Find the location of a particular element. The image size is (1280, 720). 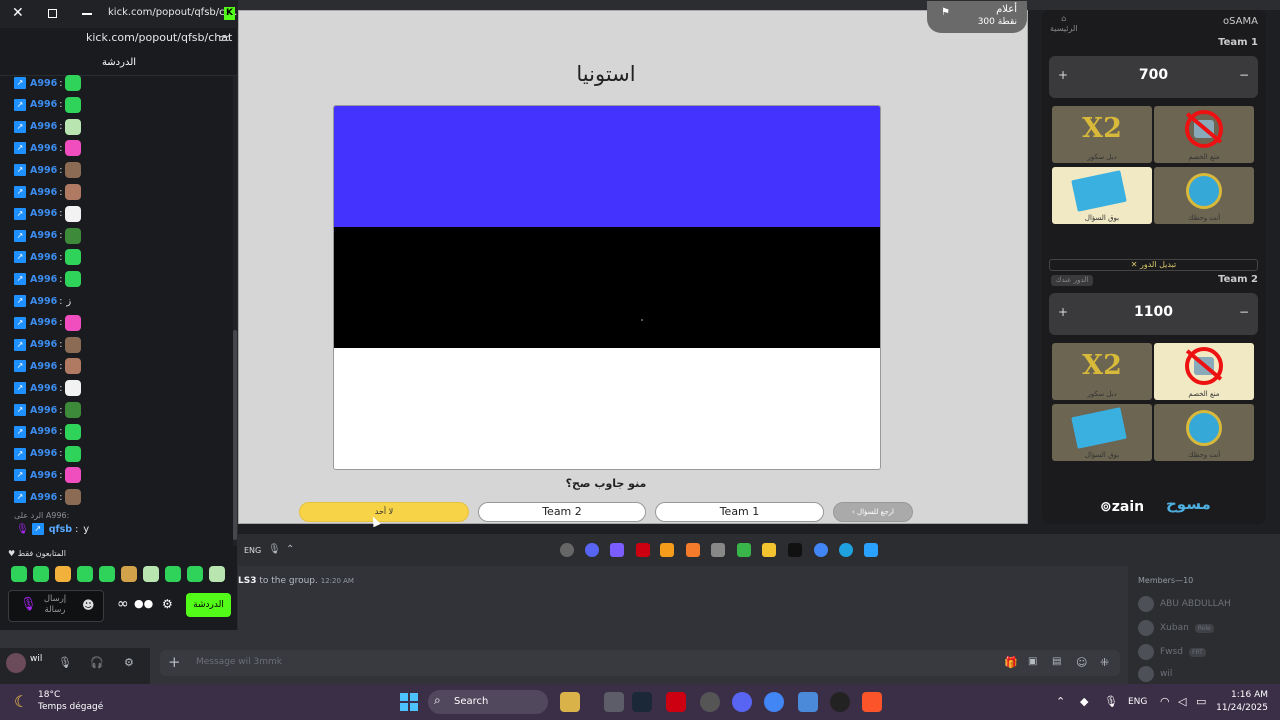

dots-icon: ●● is located at coordinates (143, 603).